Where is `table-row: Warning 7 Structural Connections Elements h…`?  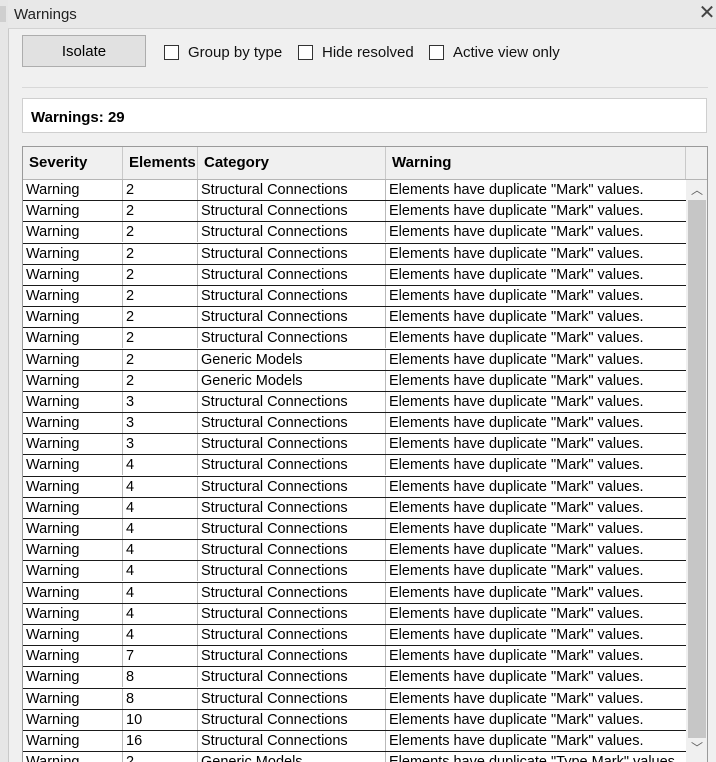
table-row: Warning 7 Structural Connections Elements h… is located at coordinates (354, 657).